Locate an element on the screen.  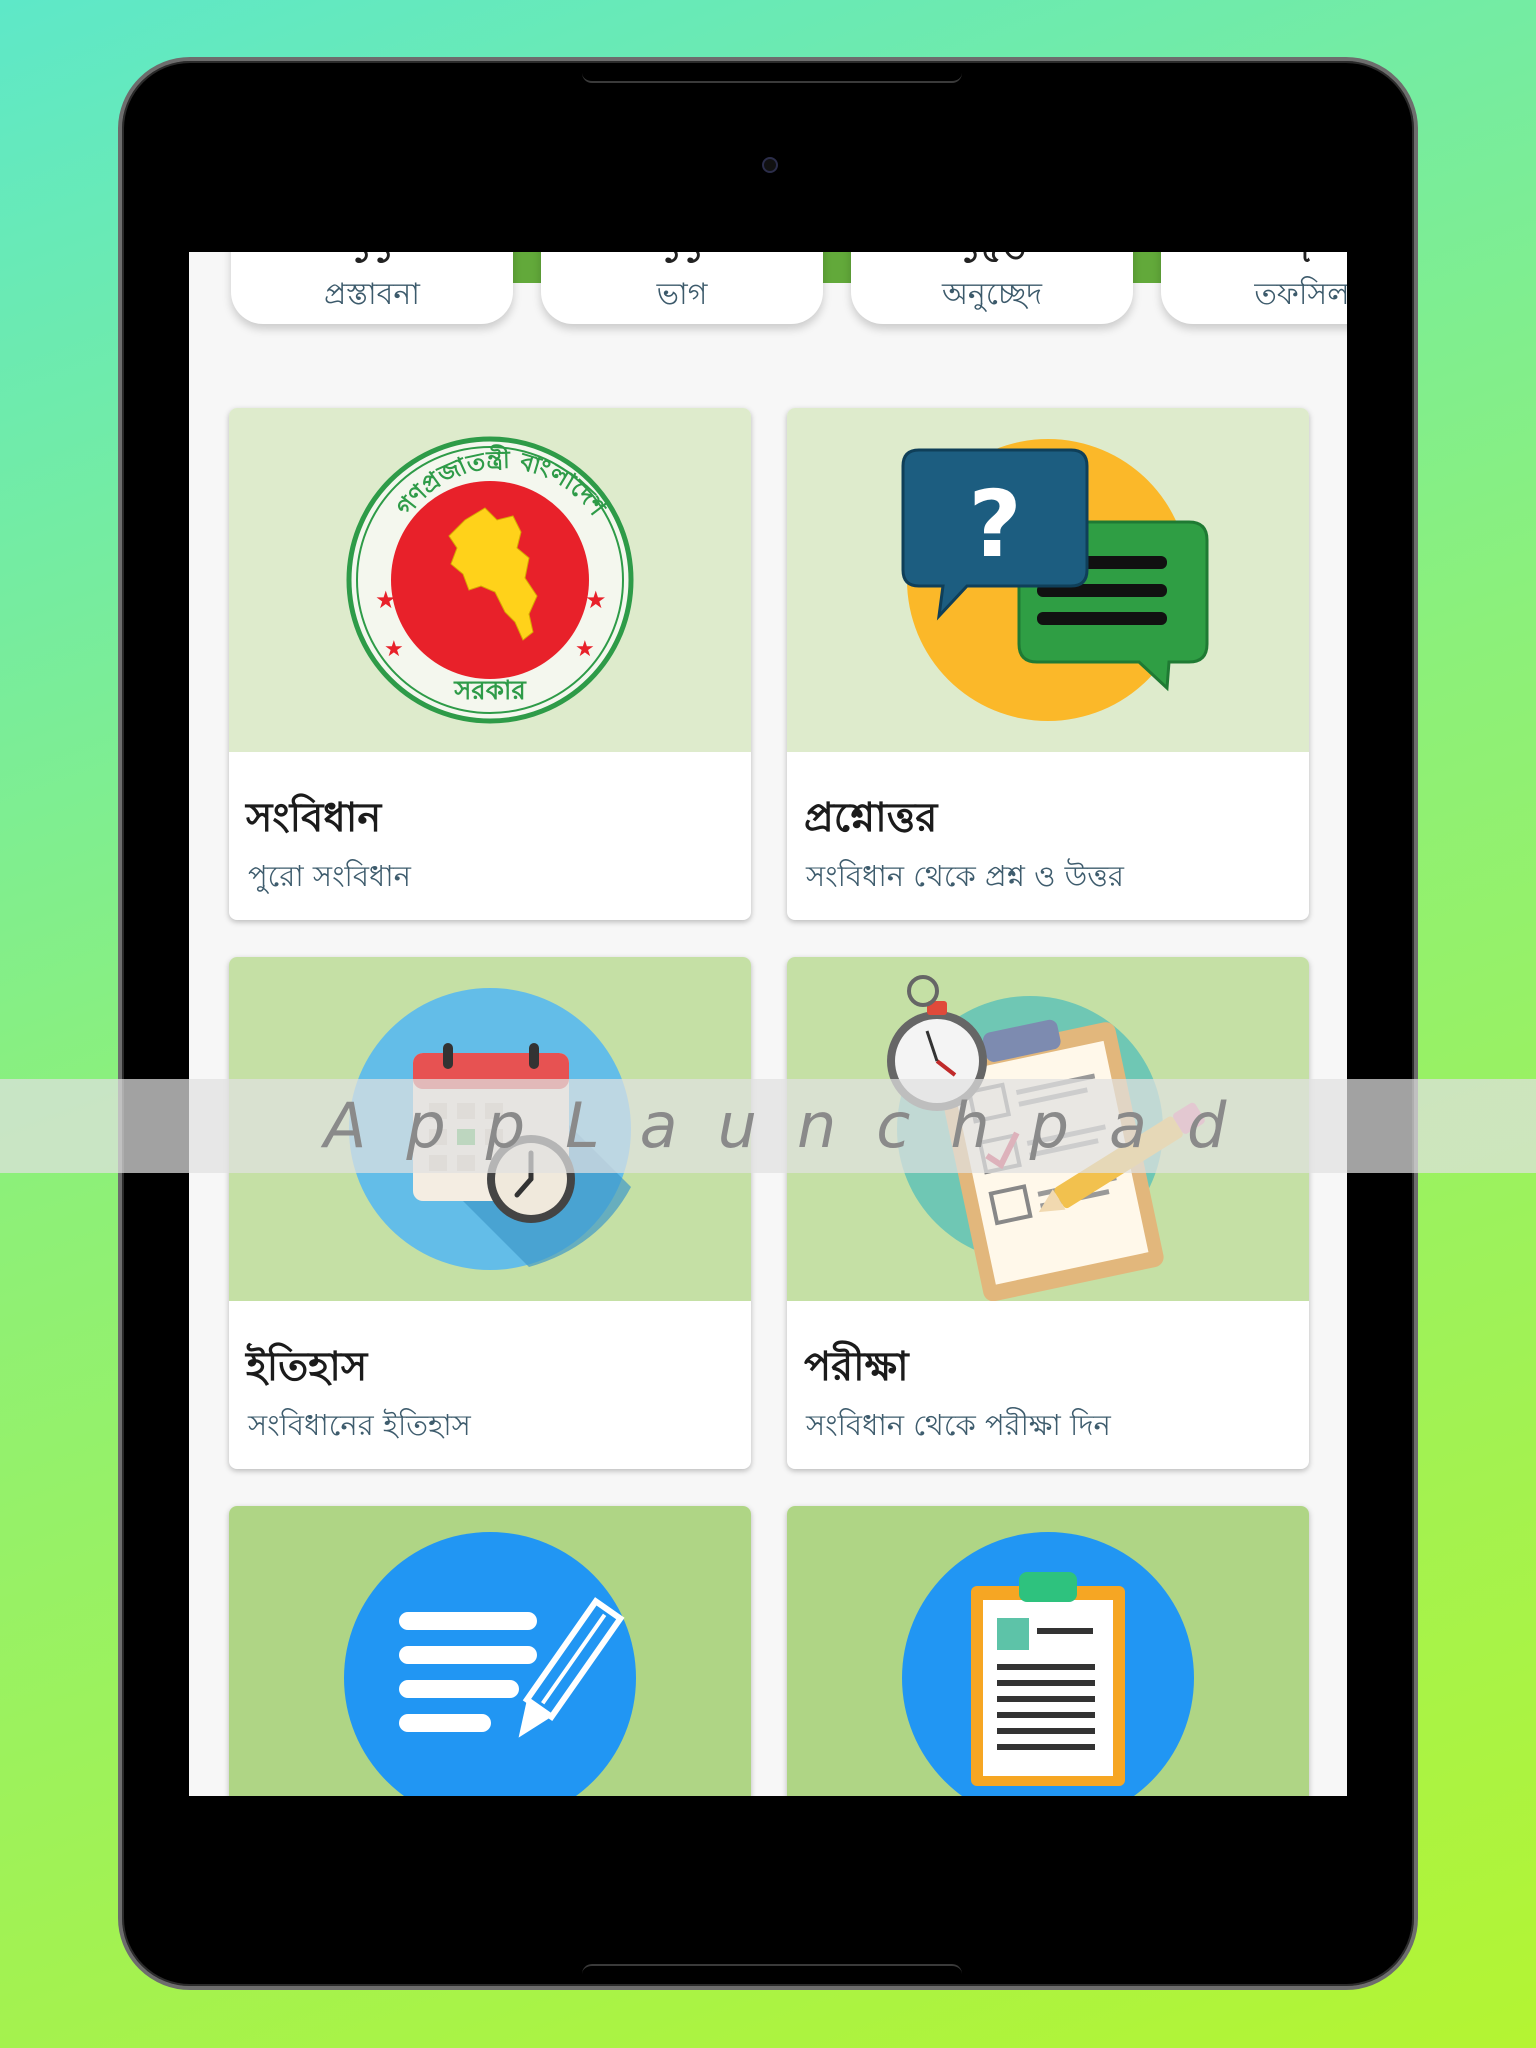
stat-value: ৭ is located at coordinates (1254, 260).